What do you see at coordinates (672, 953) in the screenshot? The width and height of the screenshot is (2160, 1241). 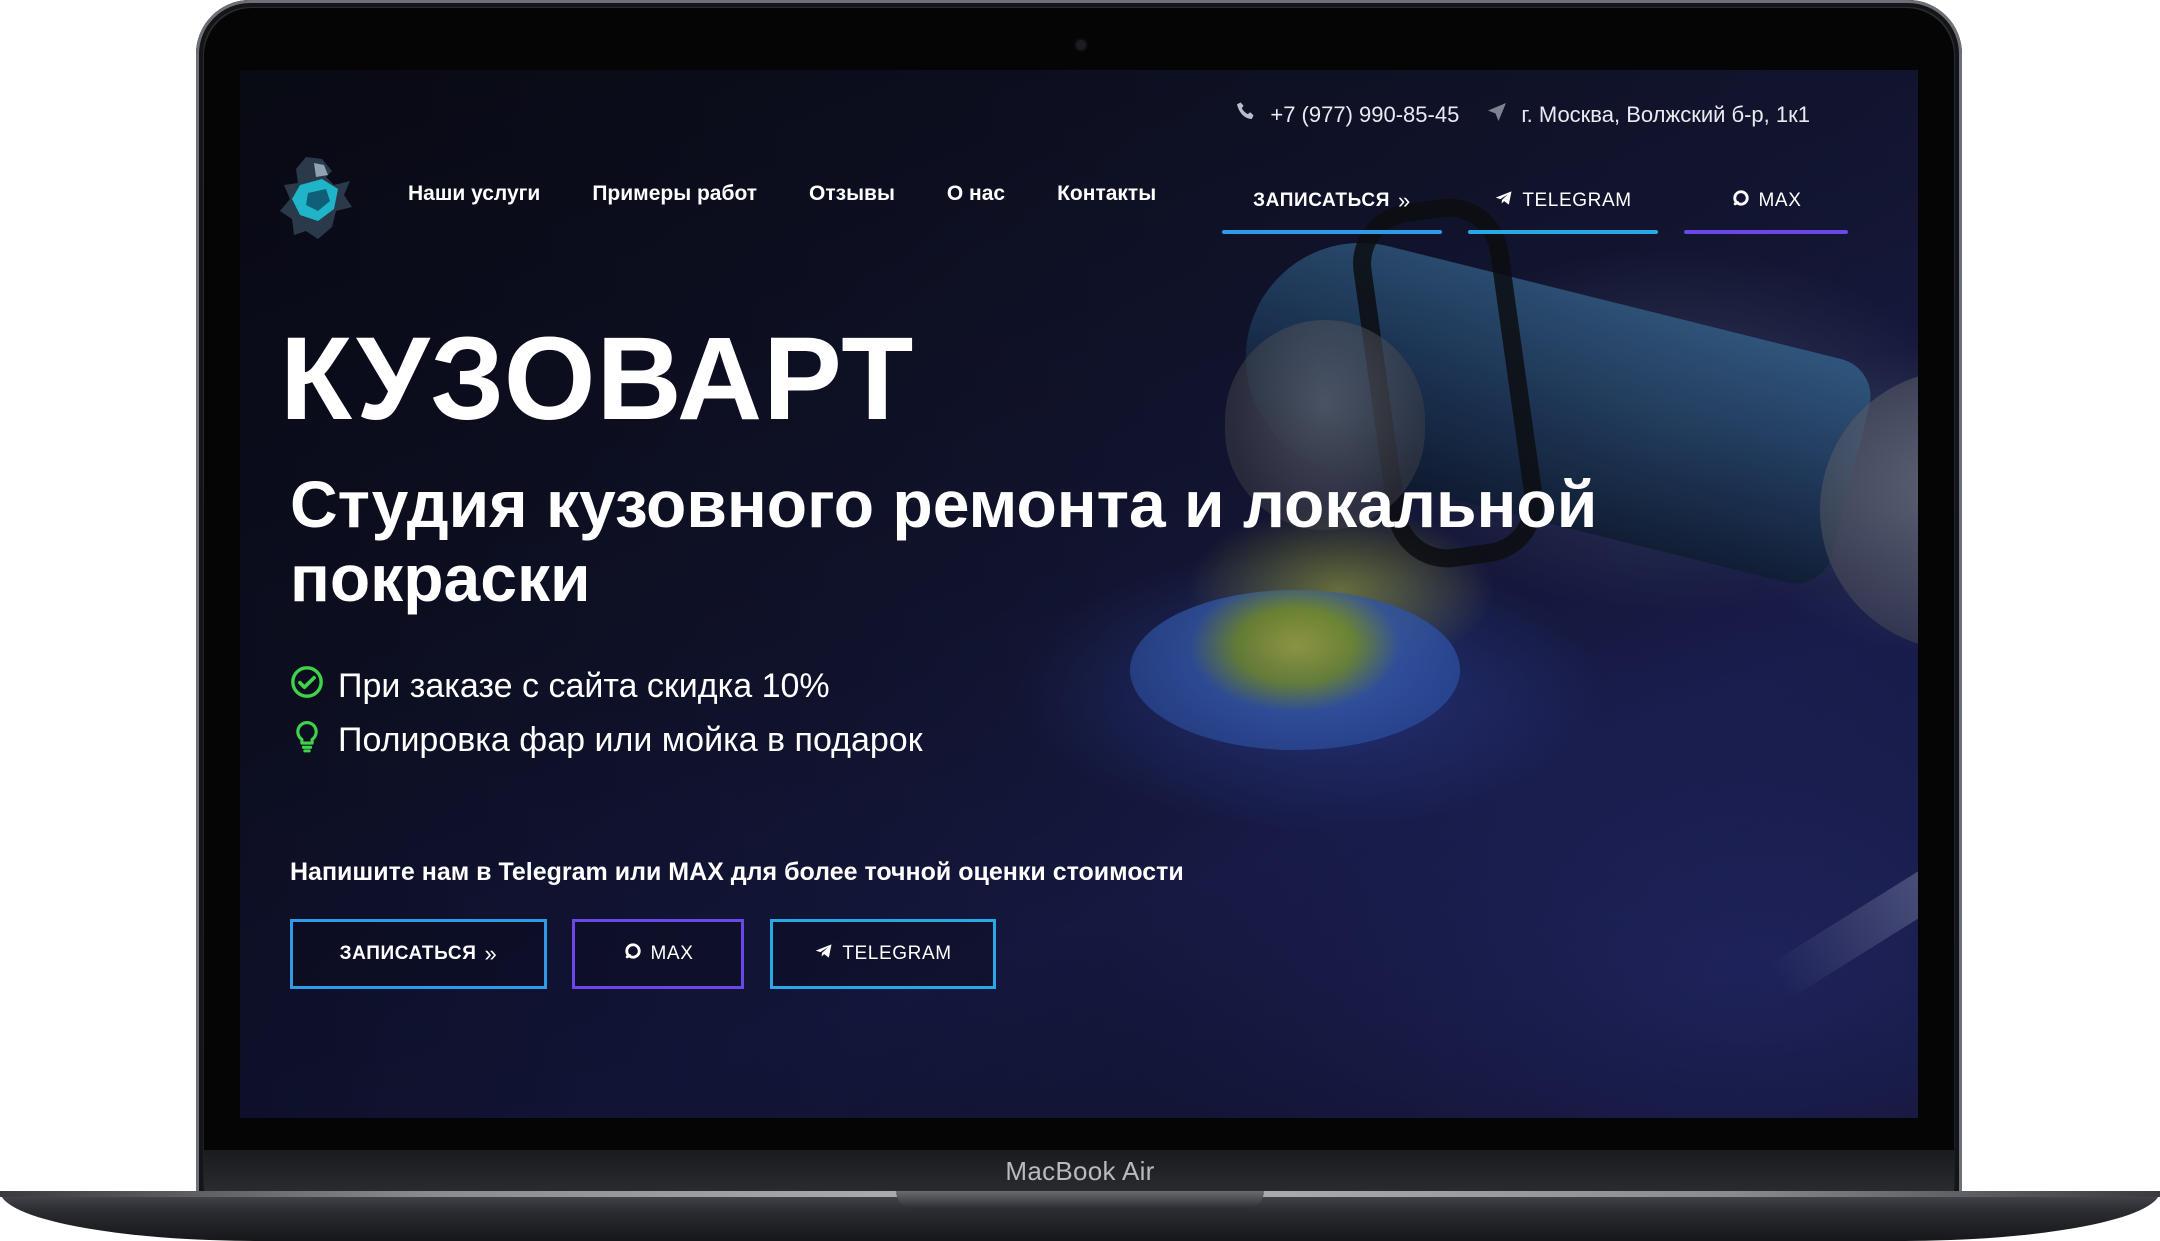 I see `cta-max-label: MAX` at bounding box center [672, 953].